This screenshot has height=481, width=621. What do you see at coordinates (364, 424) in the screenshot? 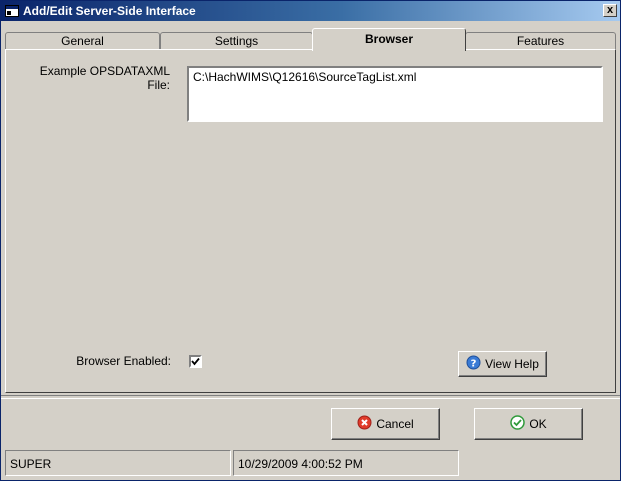
I see `cancel-x-icon` at bounding box center [364, 424].